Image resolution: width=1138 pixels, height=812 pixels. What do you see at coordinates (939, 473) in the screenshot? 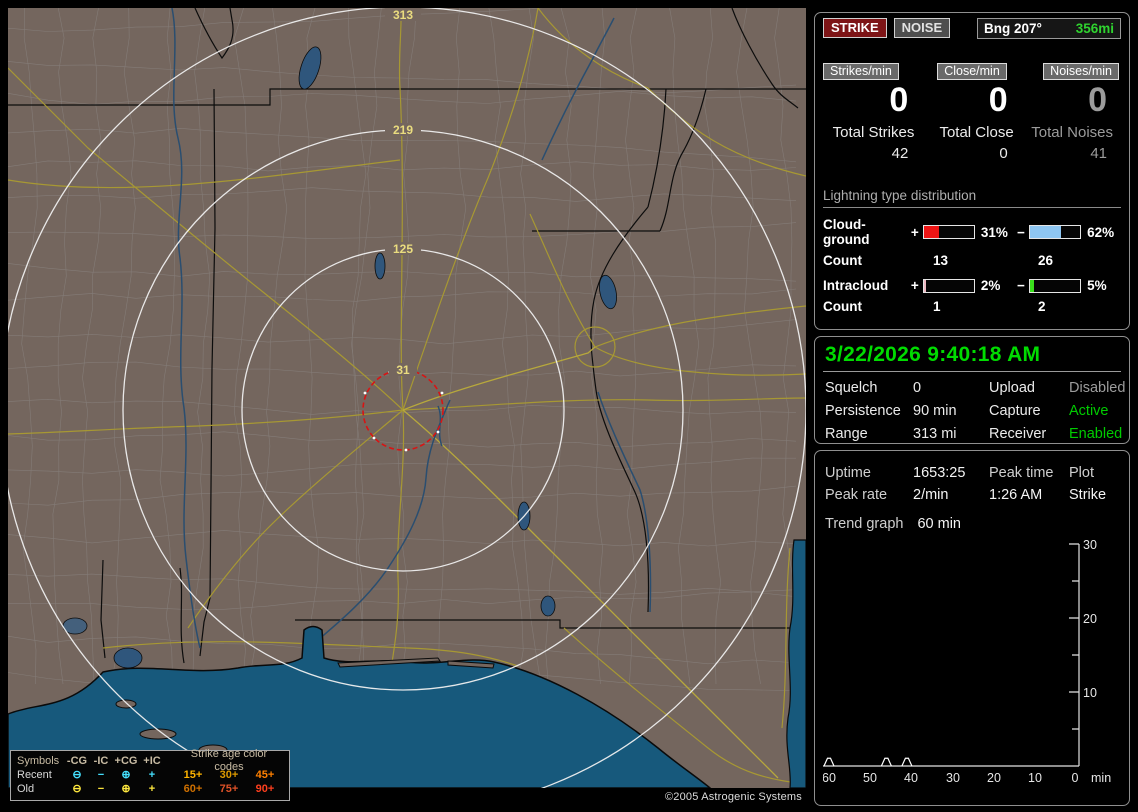
I see `uptime-value: 1653:25` at bounding box center [939, 473].